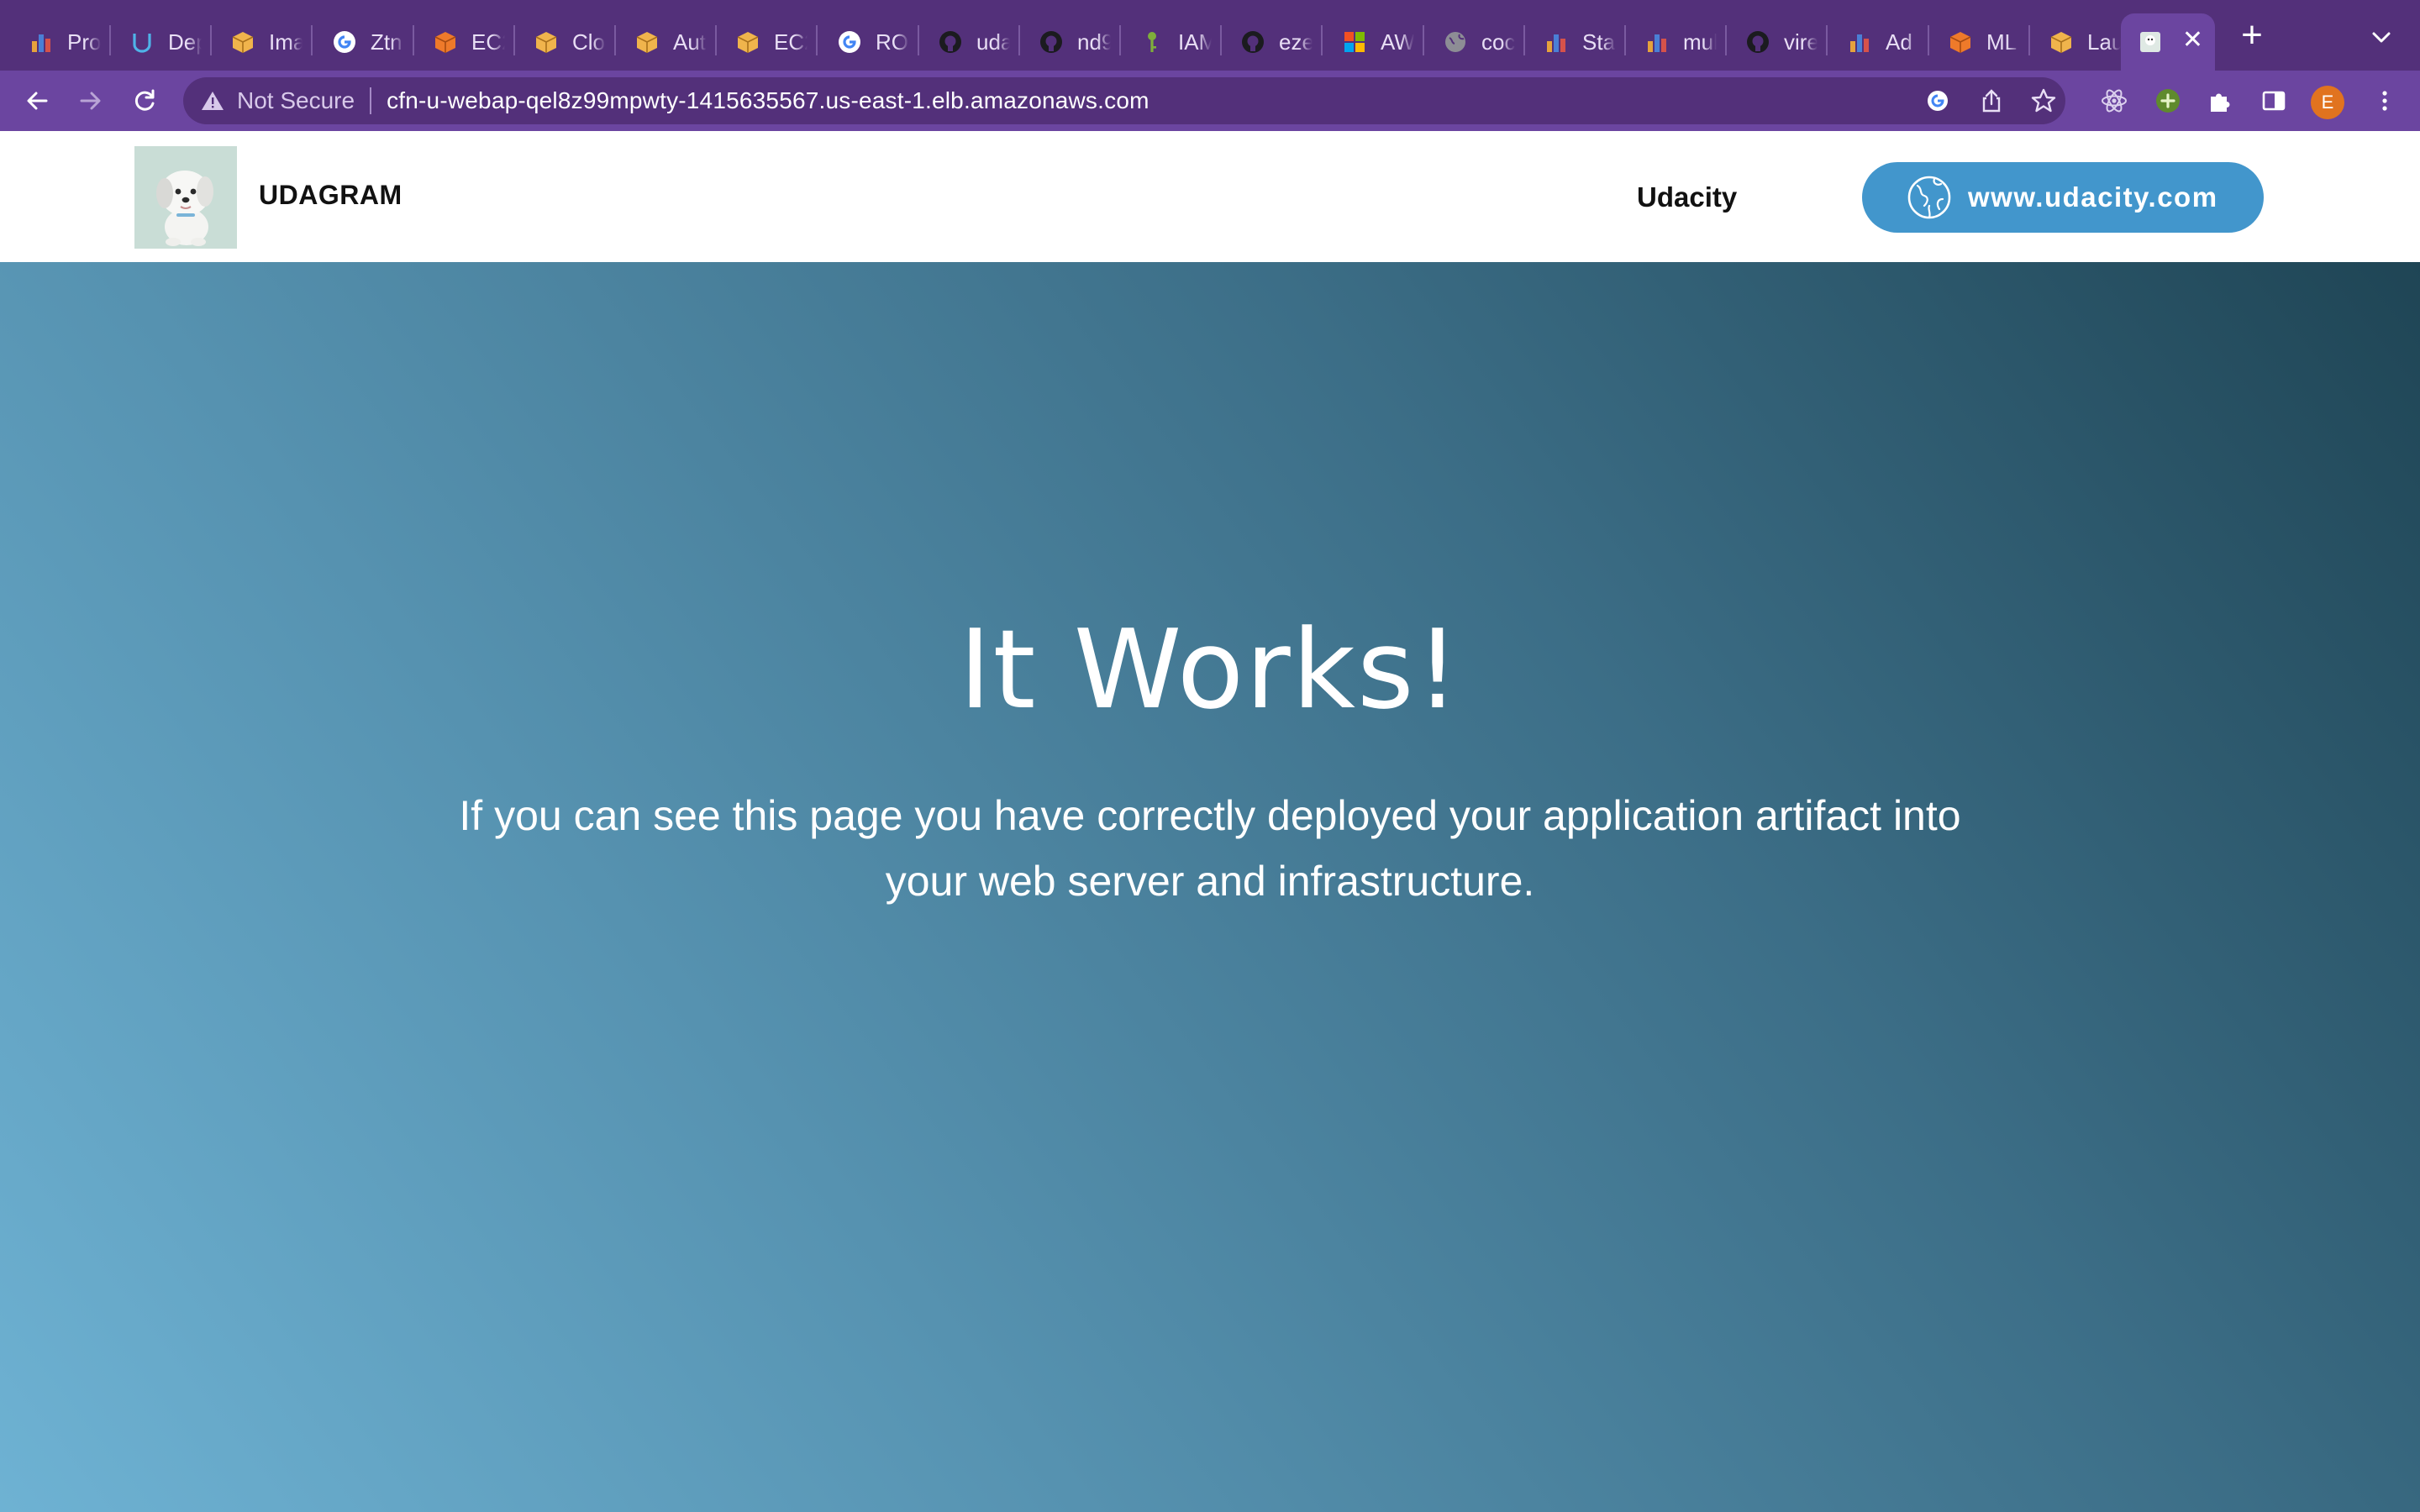  I want to click on browser-tab: Lau, so click(2078, 42).